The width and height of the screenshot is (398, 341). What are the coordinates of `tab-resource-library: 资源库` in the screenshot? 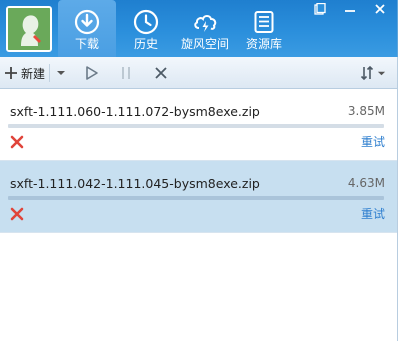 It's located at (264, 28).